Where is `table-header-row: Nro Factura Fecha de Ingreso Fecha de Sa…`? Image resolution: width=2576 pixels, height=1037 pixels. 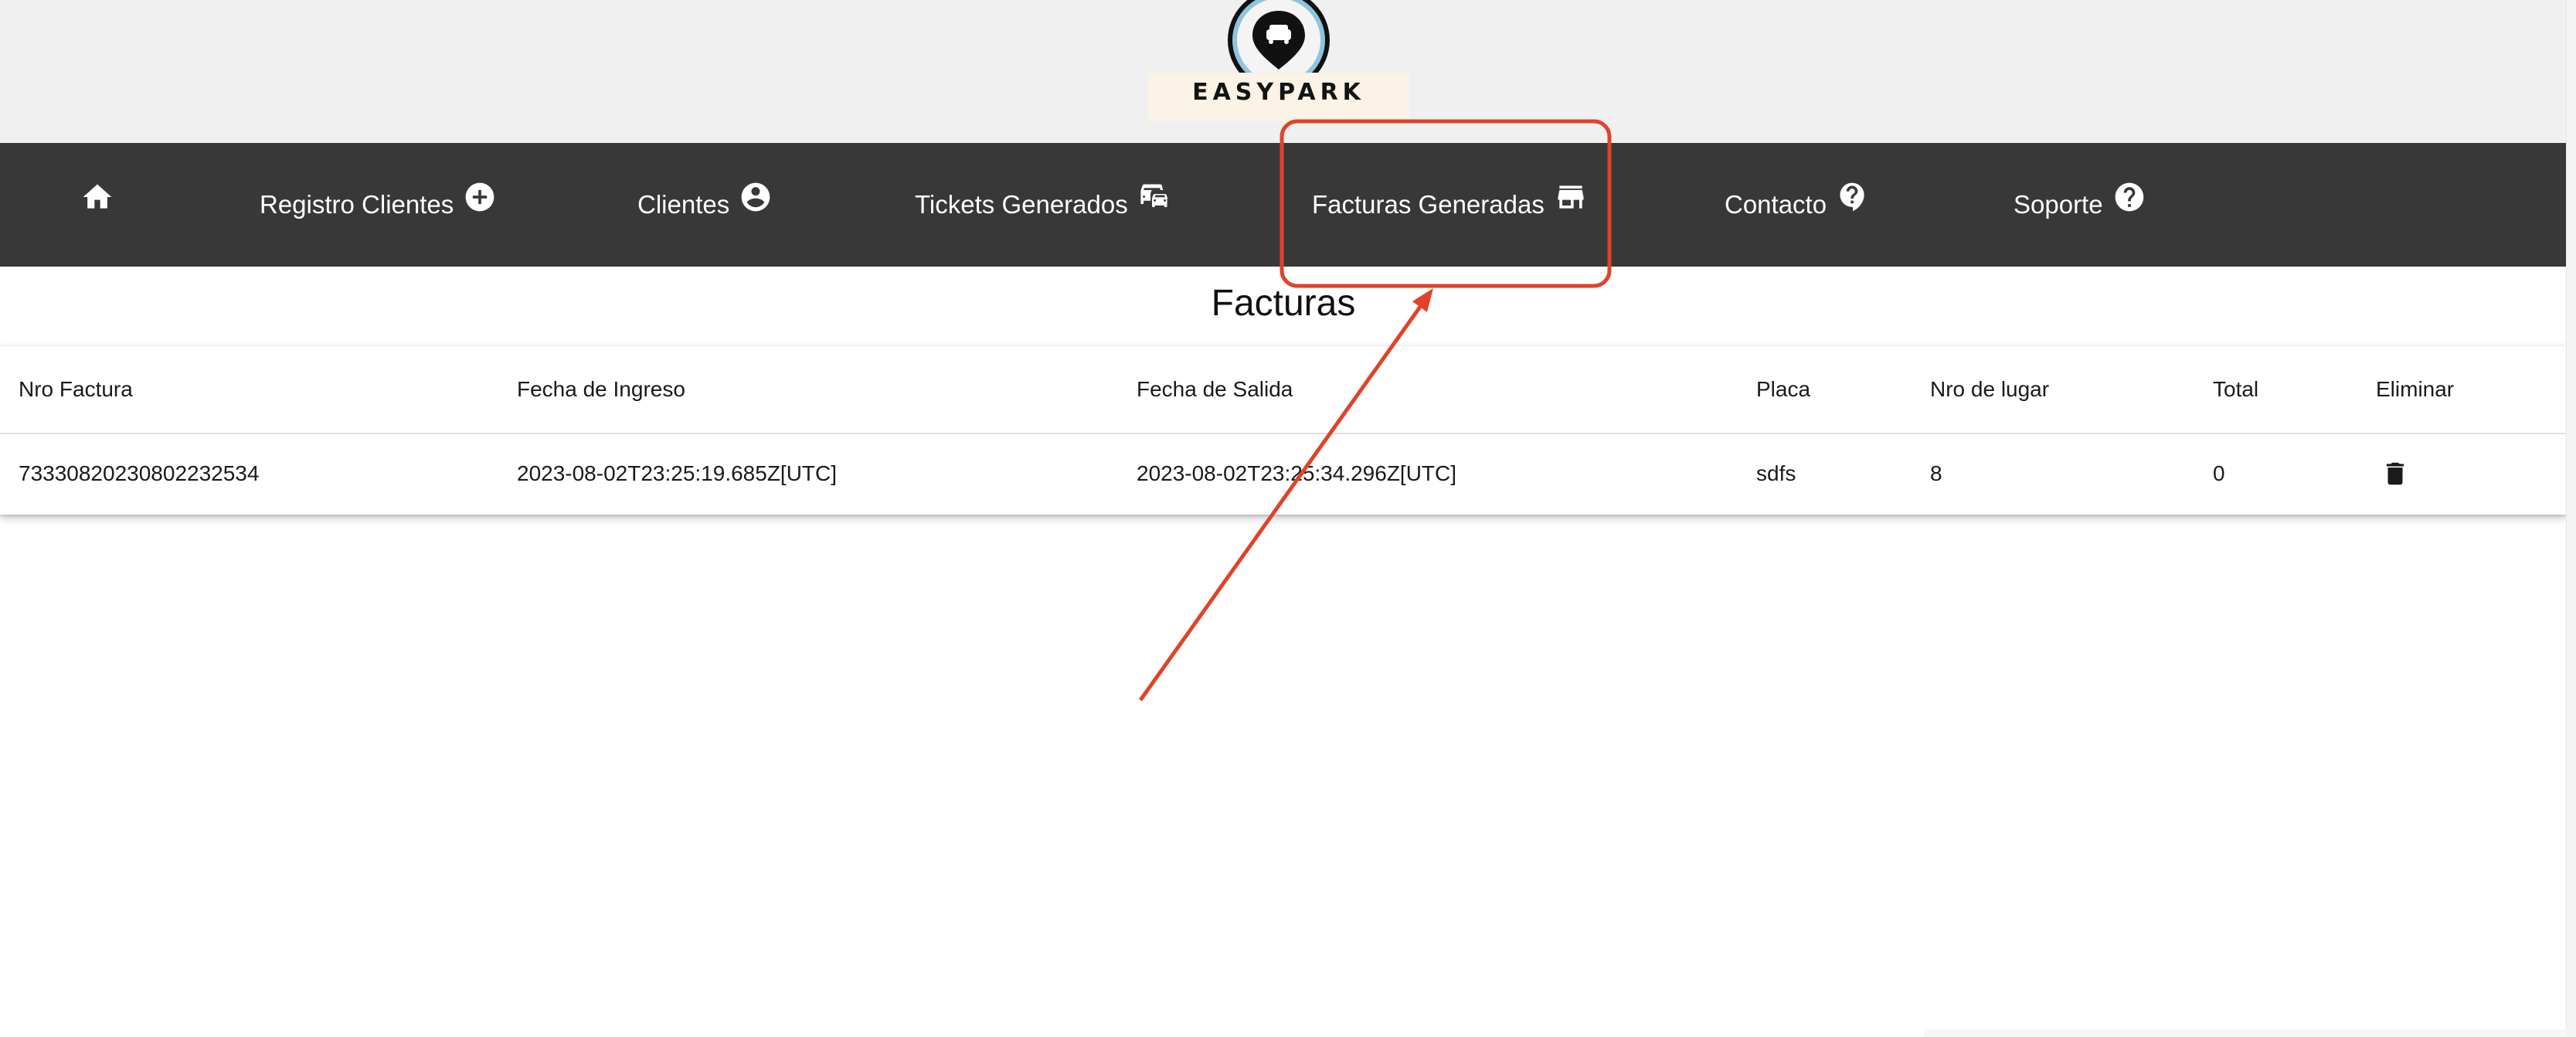 table-header-row: Nro Factura Fecha de Ingreso Fecha de Sa… is located at coordinates (1283, 390).